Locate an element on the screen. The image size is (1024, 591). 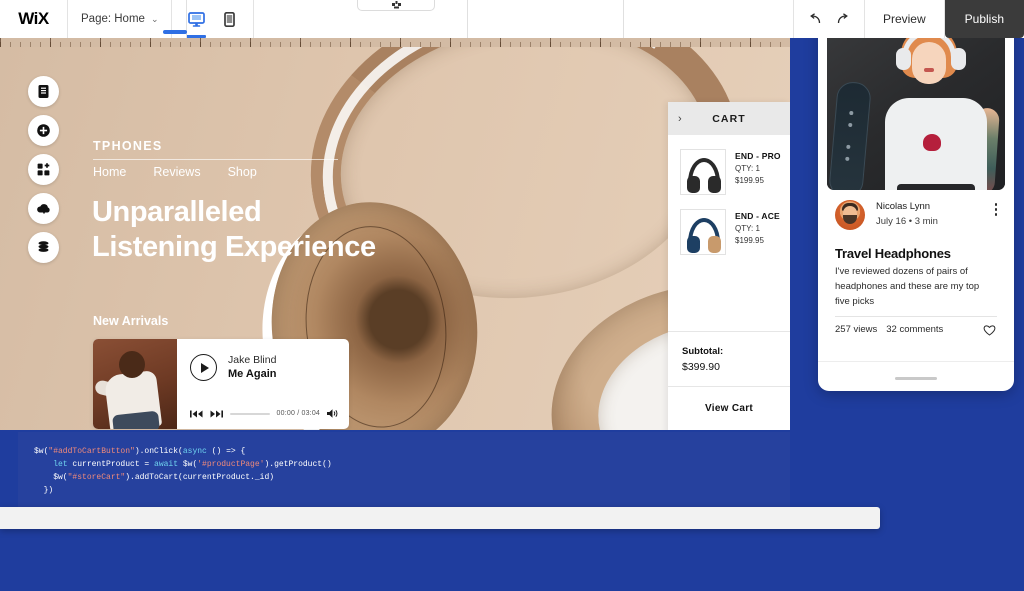
chevron-down-icon: ⌄ is located at coordinates (154, 18).